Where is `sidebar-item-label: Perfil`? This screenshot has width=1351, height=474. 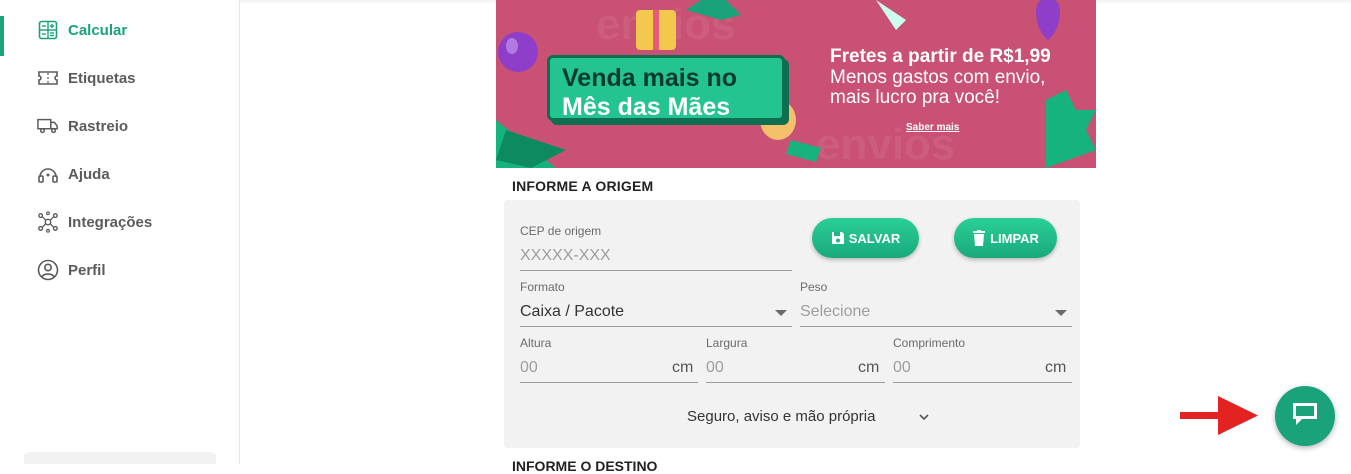 sidebar-item-label: Perfil is located at coordinates (87, 270).